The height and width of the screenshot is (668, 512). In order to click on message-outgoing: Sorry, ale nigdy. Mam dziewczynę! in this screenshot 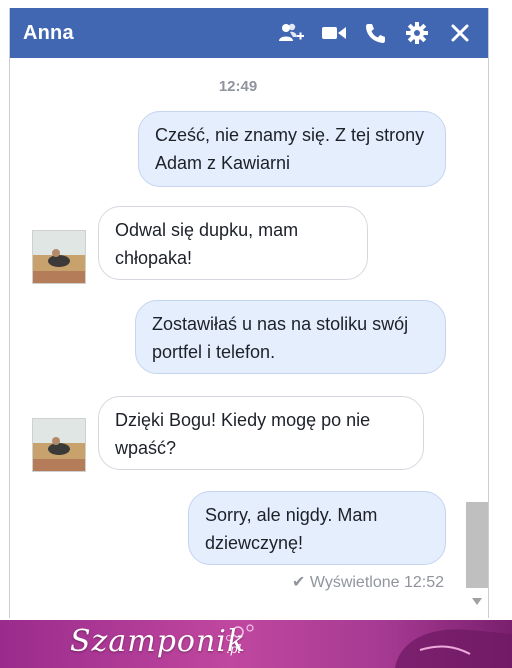, I will do `click(317, 528)`.